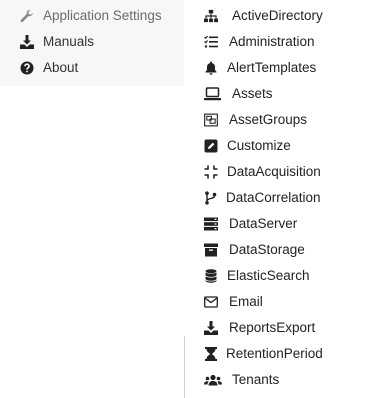 The height and width of the screenshot is (398, 365). I want to click on submenu-item-label: ElasticSearch, so click(268, 275).